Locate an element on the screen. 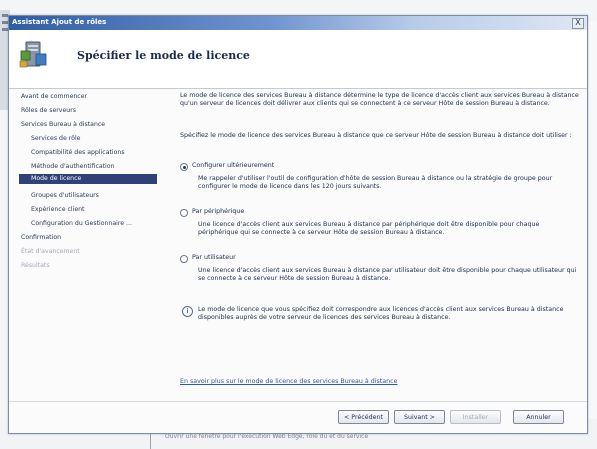 The image size is (597, 449). nav-item-progress: État d'avancement is located at coordinates (50, 251).